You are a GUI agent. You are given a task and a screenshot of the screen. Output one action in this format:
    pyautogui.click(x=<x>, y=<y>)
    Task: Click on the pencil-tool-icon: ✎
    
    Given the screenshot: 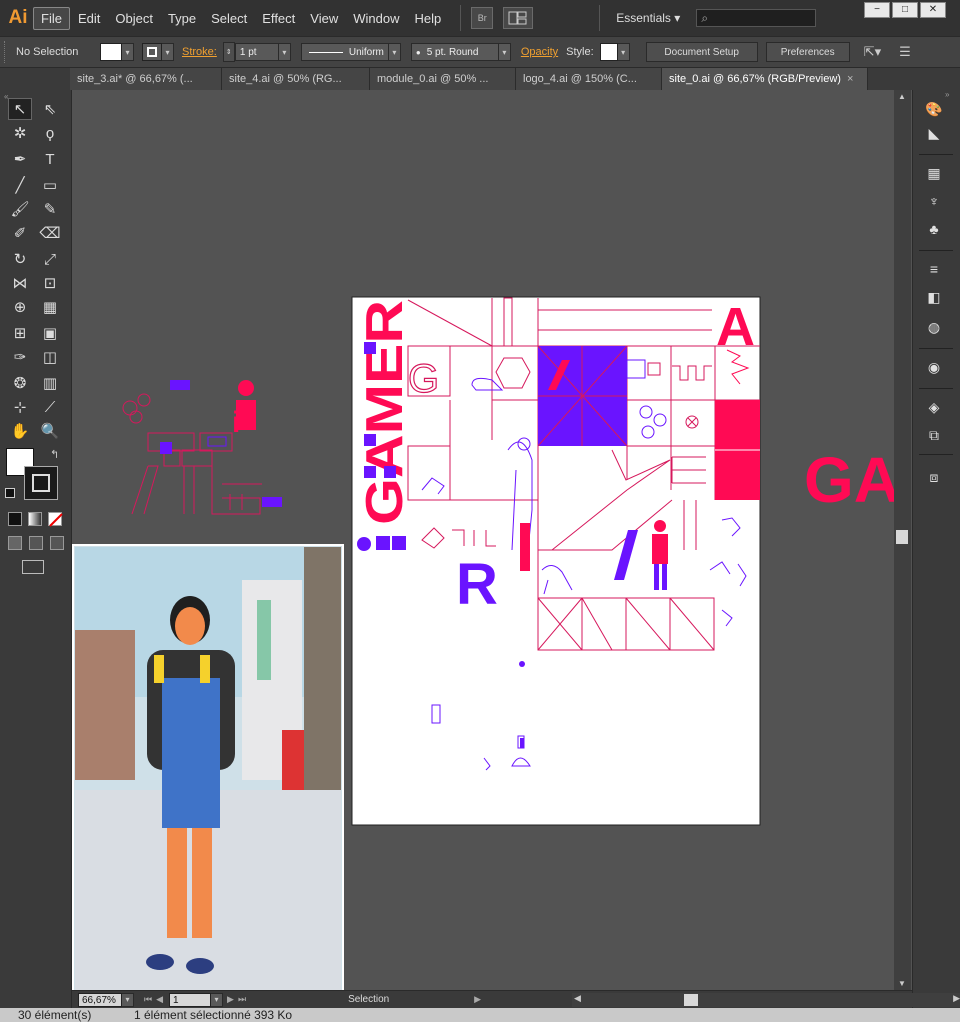 What is the action you would take?
    pyautogui.click(x=50, y=209)
    